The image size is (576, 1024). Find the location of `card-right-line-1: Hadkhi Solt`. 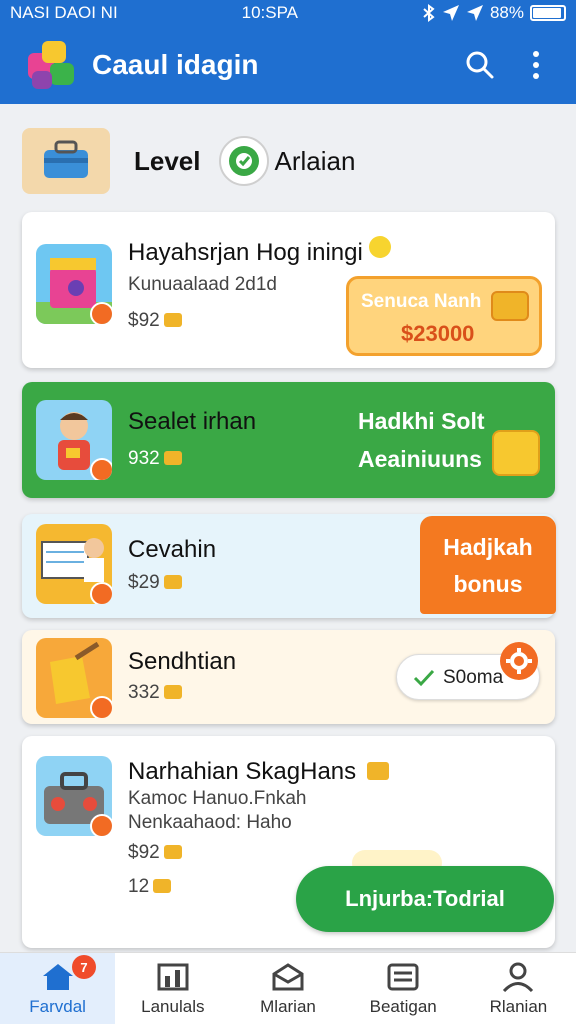

card-right-line-1: Hadkhi Solt is located at coordinates (421, 421).